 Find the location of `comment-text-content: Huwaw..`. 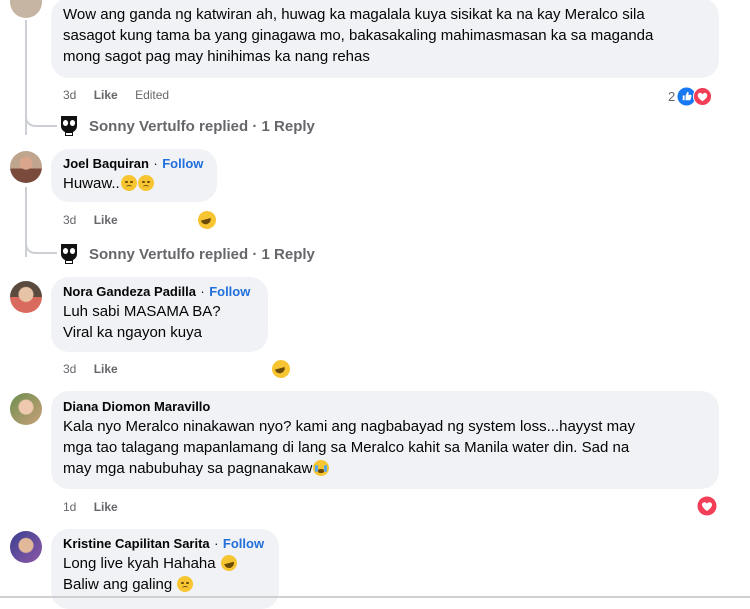

comment-text-content: Huwaw.. is located at coordinates (91, 183).